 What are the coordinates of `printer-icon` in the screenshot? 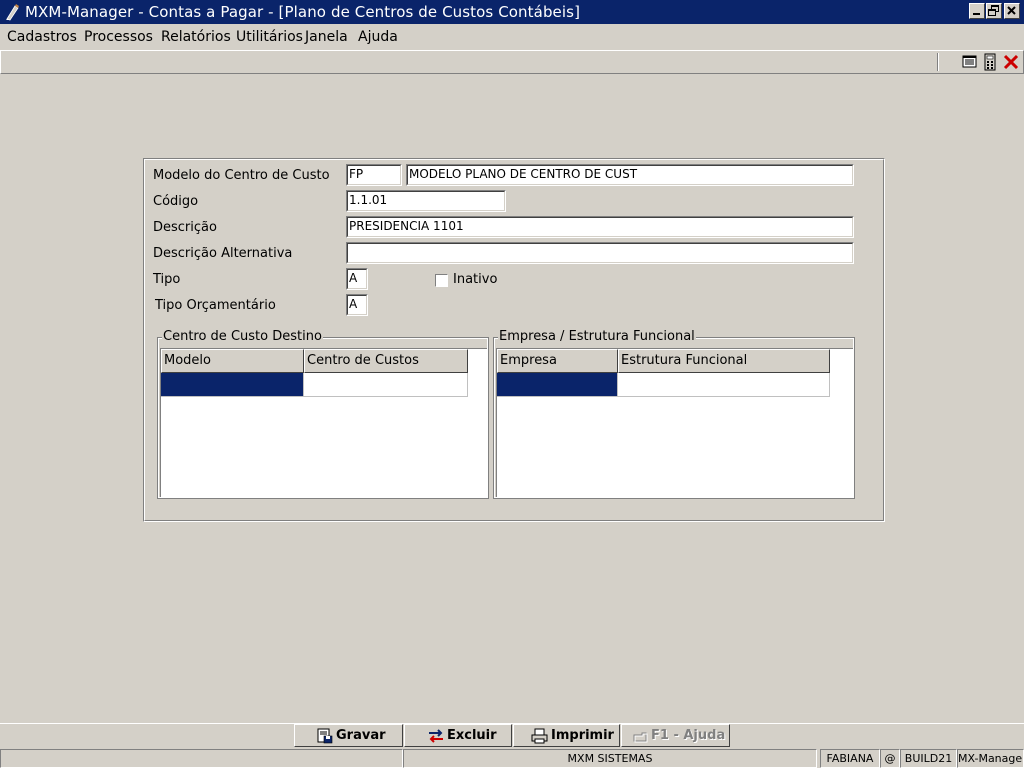 It's located at (539, 736).